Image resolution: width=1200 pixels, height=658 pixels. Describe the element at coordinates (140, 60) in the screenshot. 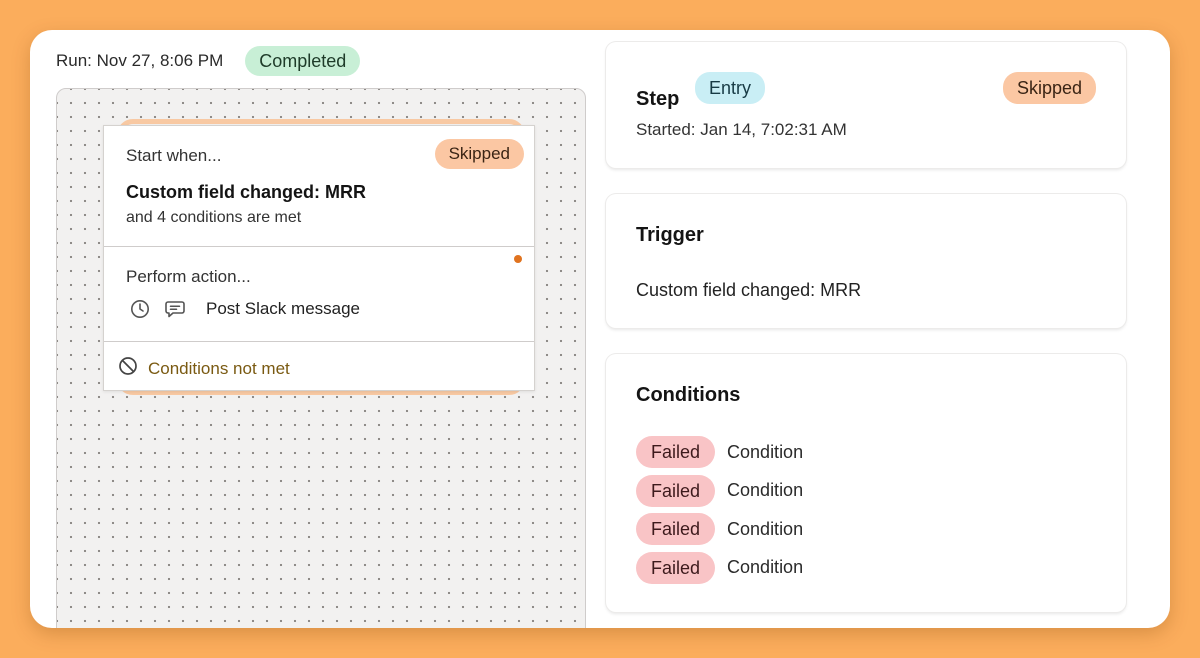

I see `run-timestamp: Run: Nov 27, 8:06 PM` at that location.